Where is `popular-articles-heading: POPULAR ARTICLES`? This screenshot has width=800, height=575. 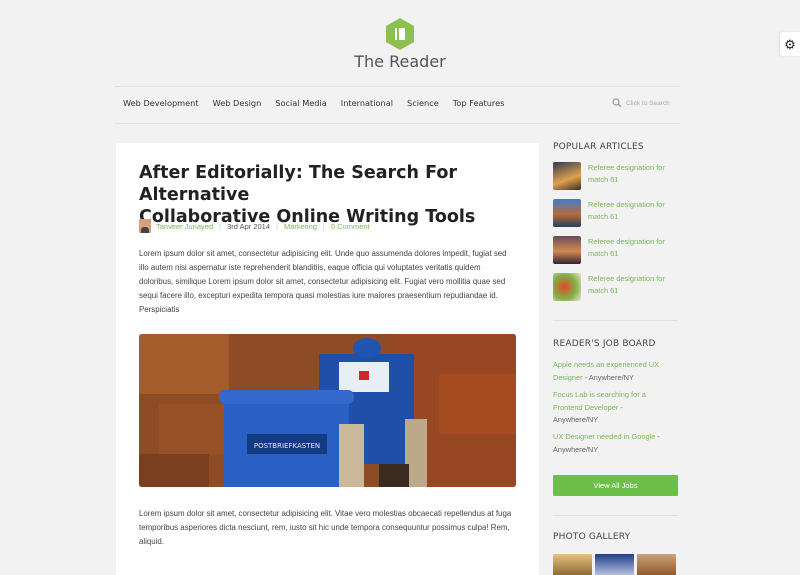
popular-articles-heading: POPULAR ARTICLES is located at coordinates (598, 147).